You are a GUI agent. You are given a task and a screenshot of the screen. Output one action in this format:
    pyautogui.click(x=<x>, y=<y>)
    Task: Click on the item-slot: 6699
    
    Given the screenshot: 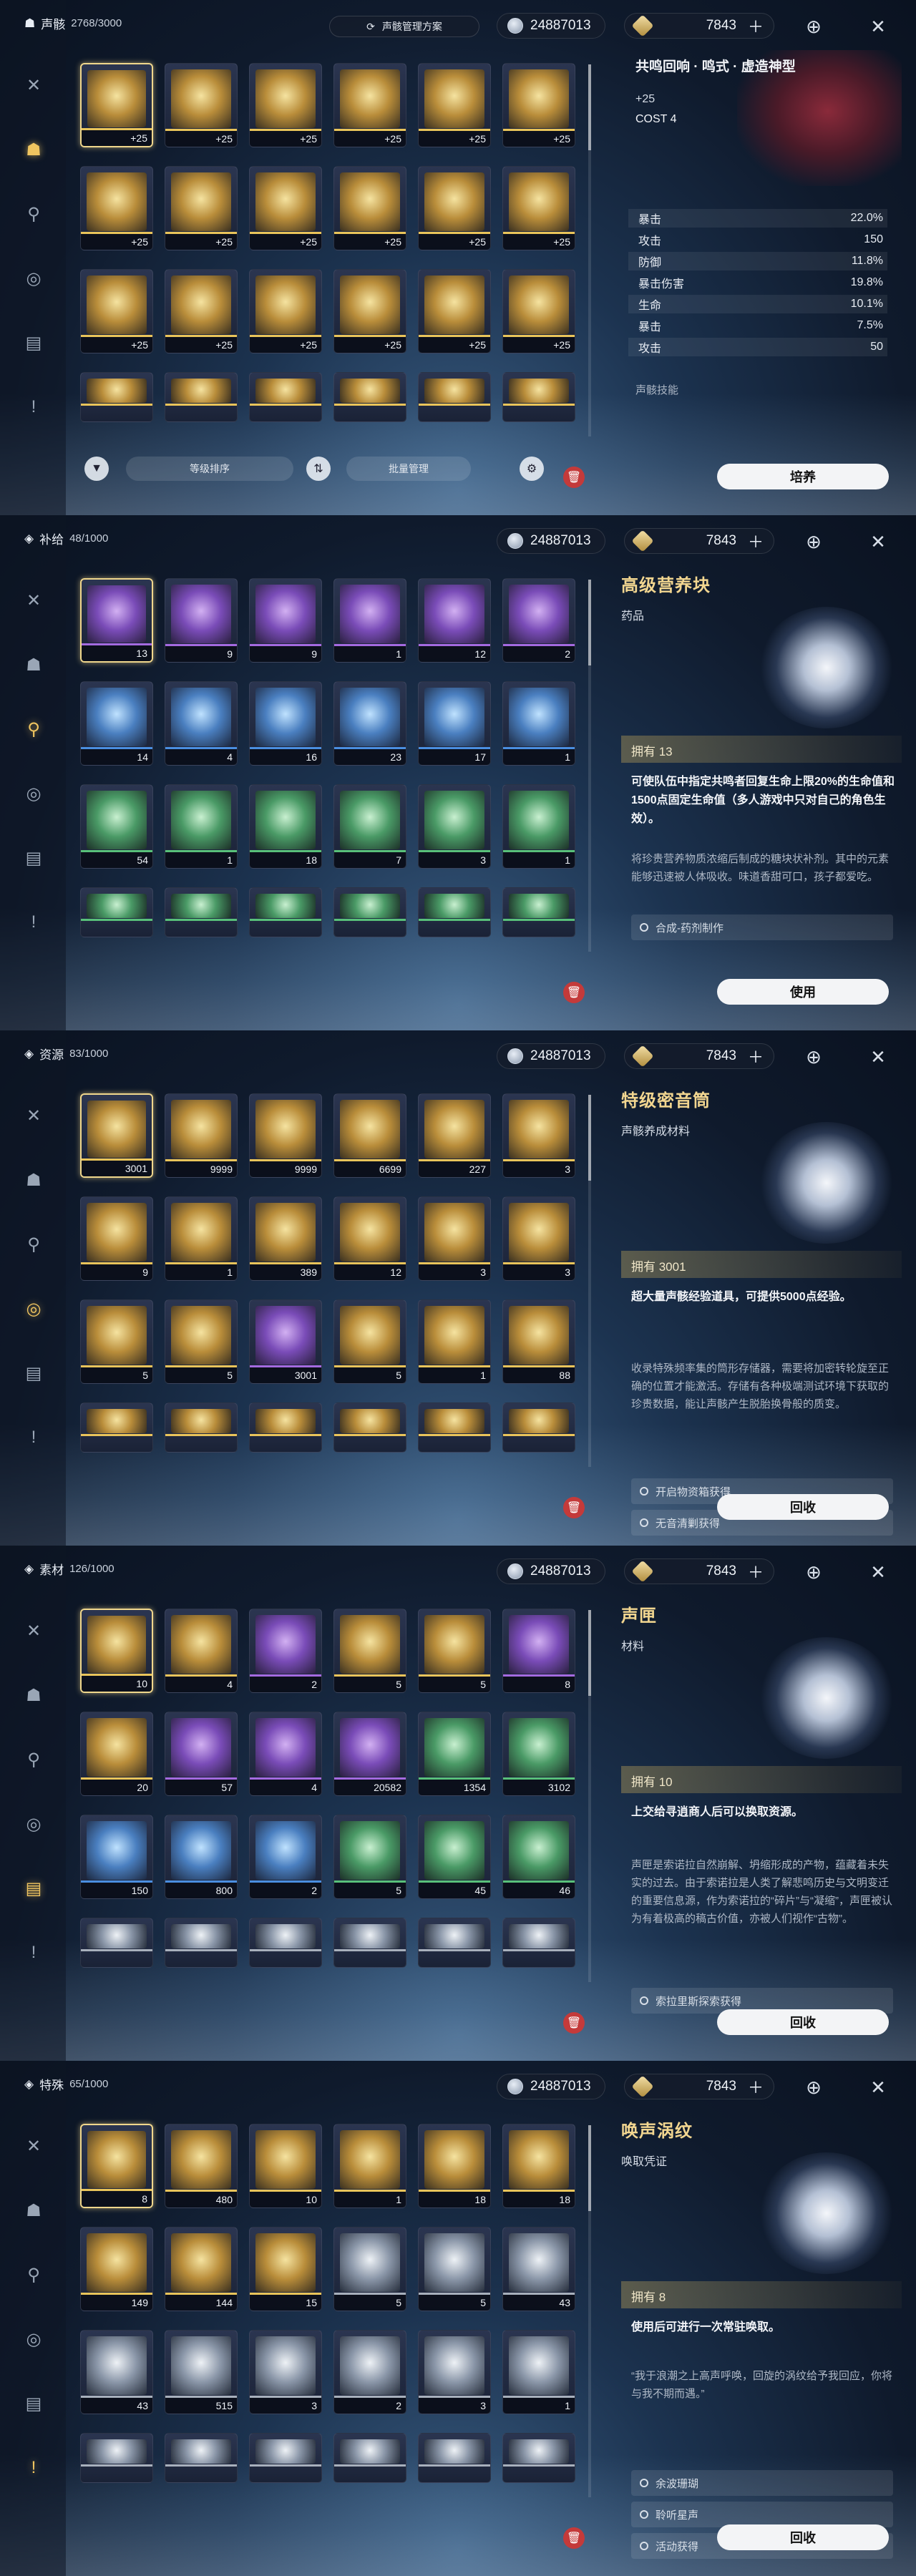 What is the action you would take?
    pyautogui.click(x=369, y=1135)
    